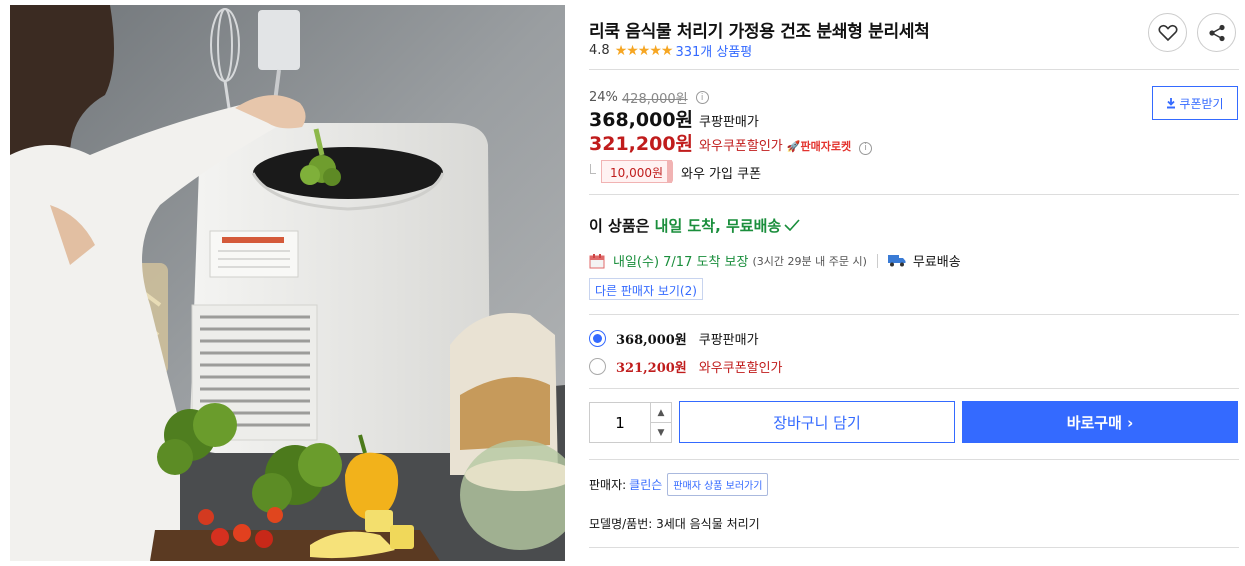 The height and width of the screenshot is (566, 1245). Describe the element at coordinates (597, 338) in the screenshot. I see `radio-selected` at that location.